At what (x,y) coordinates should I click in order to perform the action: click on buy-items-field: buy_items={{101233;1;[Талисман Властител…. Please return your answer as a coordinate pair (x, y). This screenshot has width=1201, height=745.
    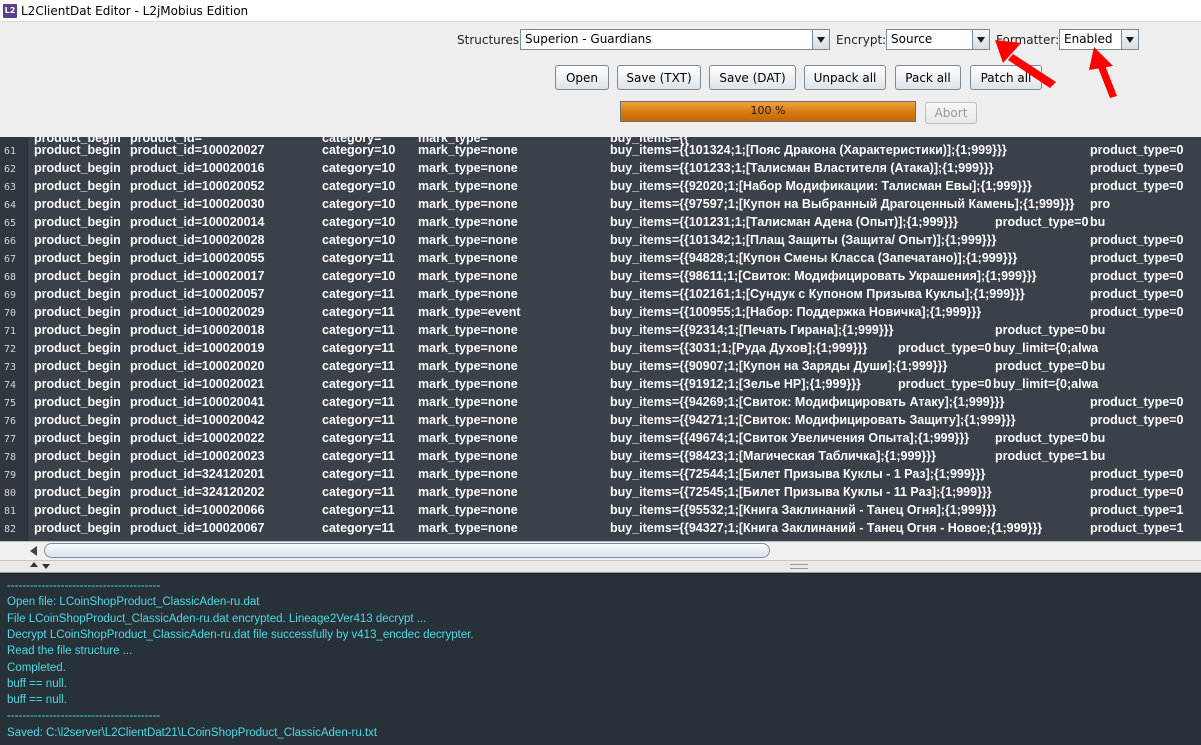
    Looking at the image, I should click on (802, 168).